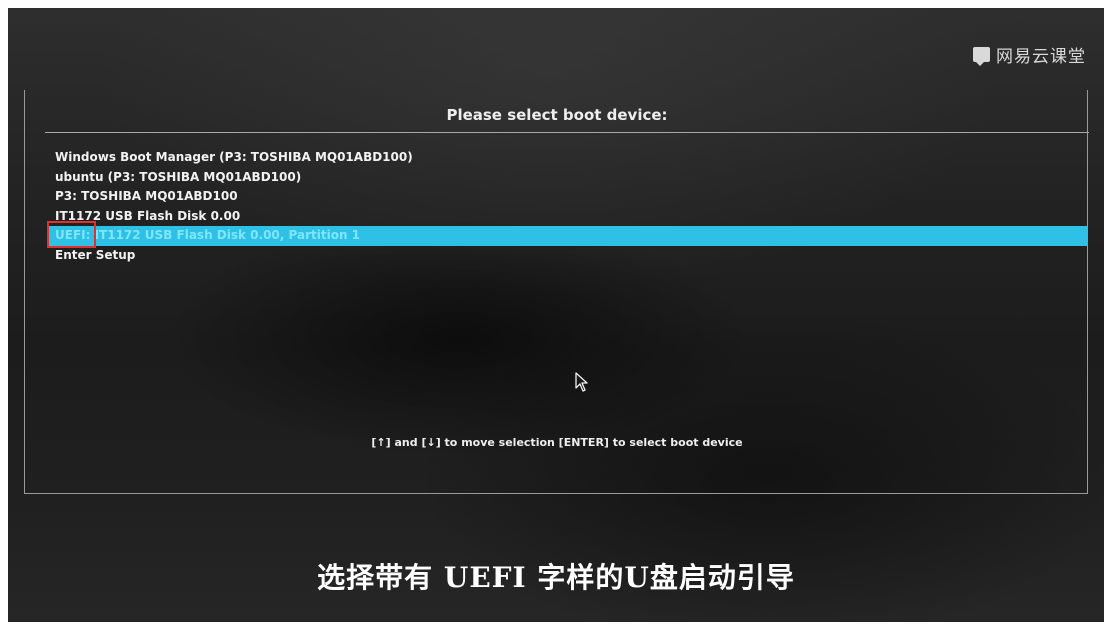 The image size is (1107, 626). What do you see at coordinates (567, 217) in the screenshot?
I see `boot-item-usb-flash-disk: IT1172 USB Flash Disk 0.00` at bounding box center [567, 217].